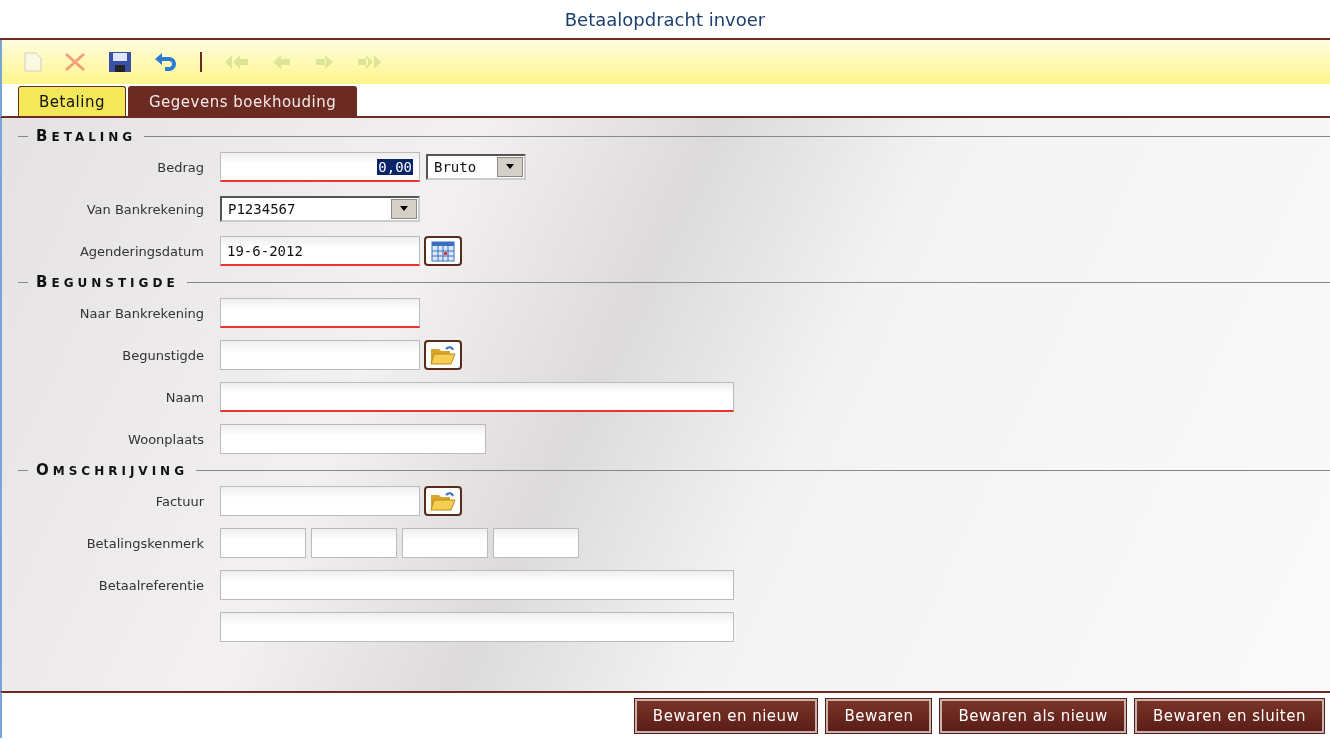 The height and width of the screenshot is (740, 1330). What do you see at coordinates (141, 313) in the screenshot?
I see `field-label: Naar Bankrekening` at bounding box center [141, 313].